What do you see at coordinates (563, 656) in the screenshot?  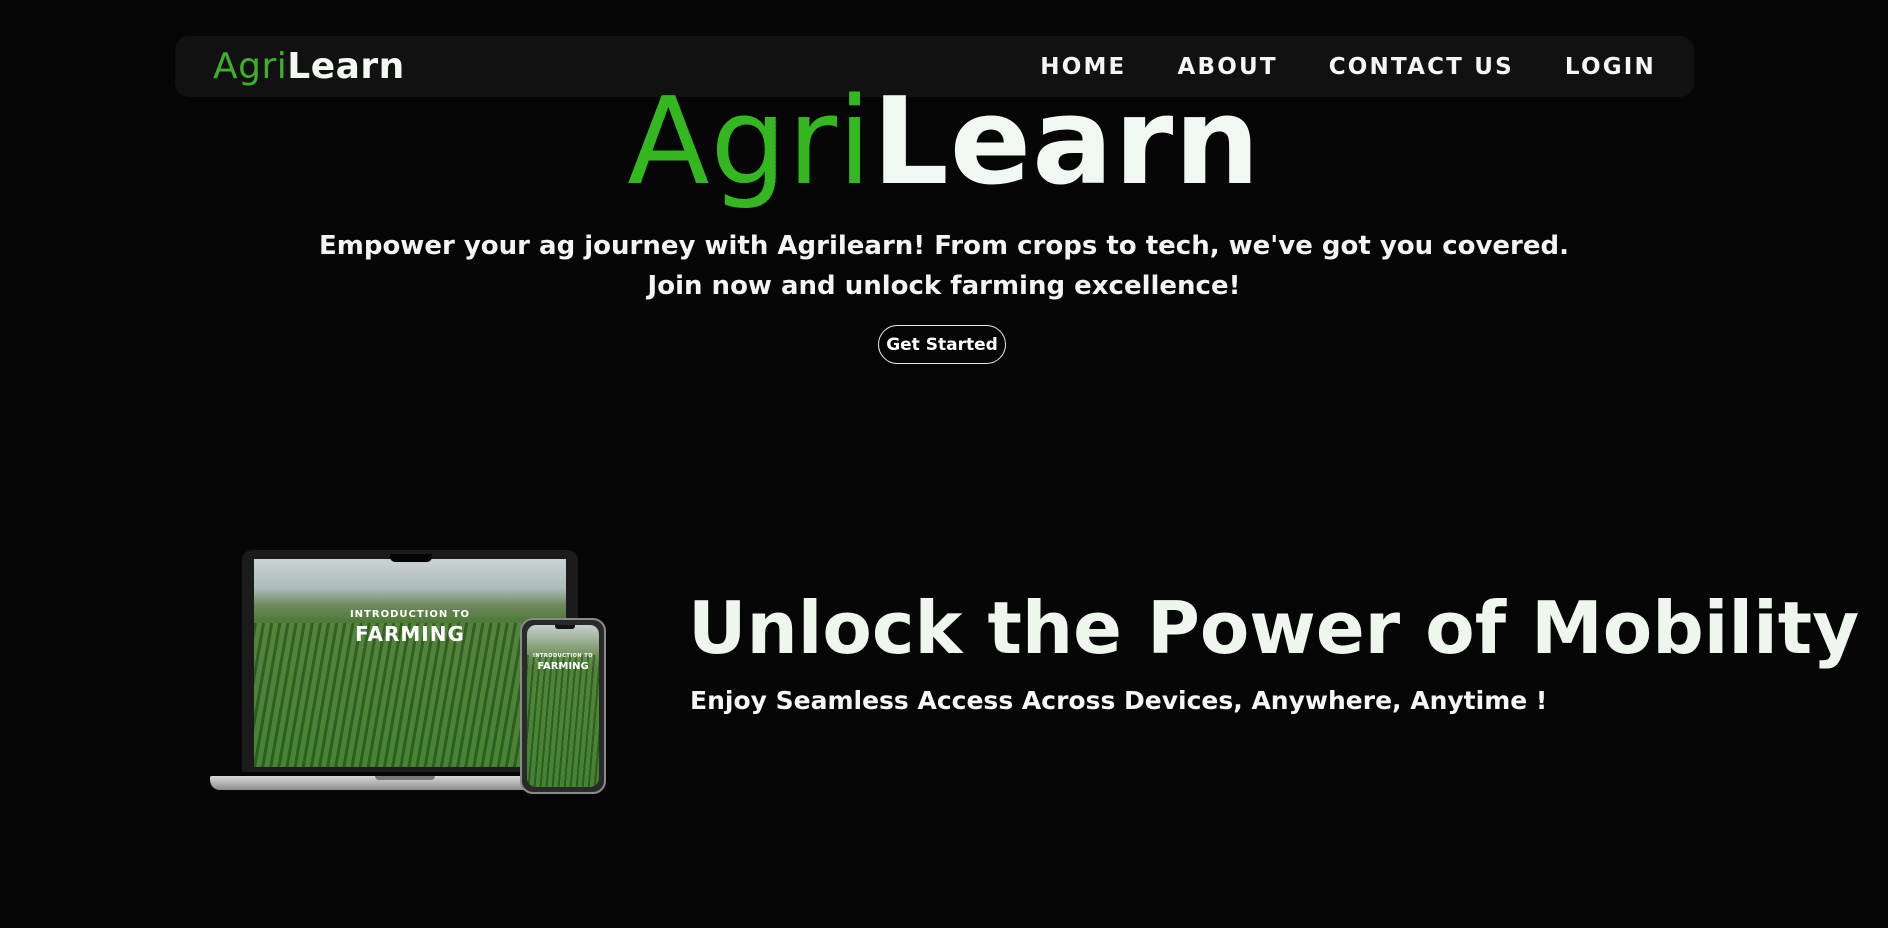 I see `phone-image-text-small: INTRODUCTION TO` at bounding box center [563, 656].